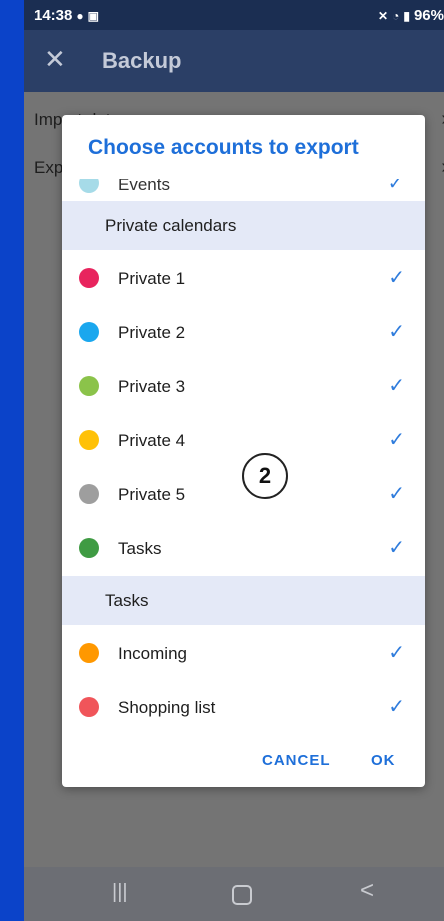 The height and width of the screenshot is (921, 444). I want to click on status-time: 14:38, so click(53, 15).